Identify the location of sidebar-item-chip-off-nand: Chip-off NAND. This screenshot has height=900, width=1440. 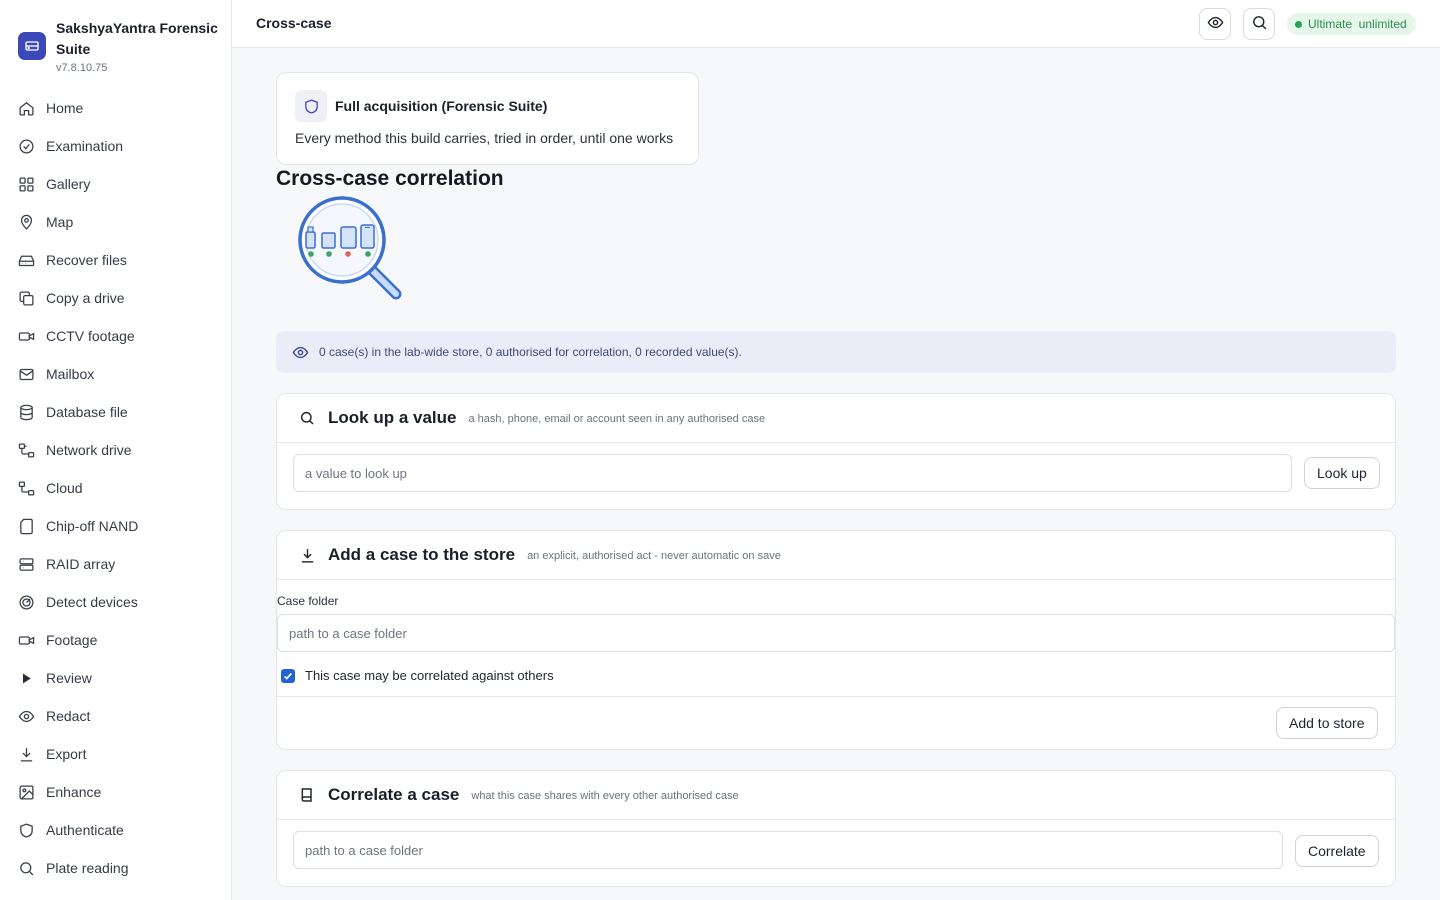
(115, 526).